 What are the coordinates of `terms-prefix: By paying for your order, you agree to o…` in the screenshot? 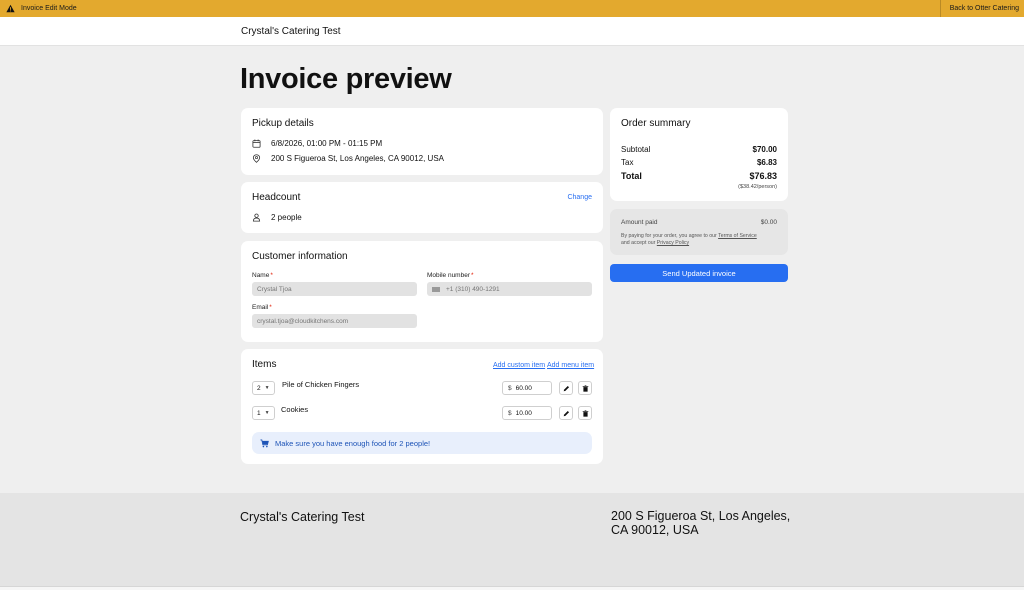 It's located at (669, 236).